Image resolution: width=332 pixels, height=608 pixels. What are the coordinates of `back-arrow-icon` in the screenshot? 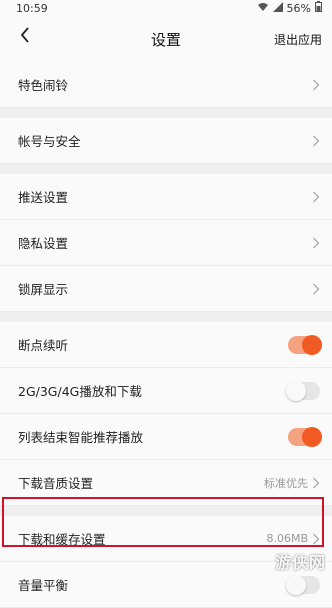 It's located at (25, 37).